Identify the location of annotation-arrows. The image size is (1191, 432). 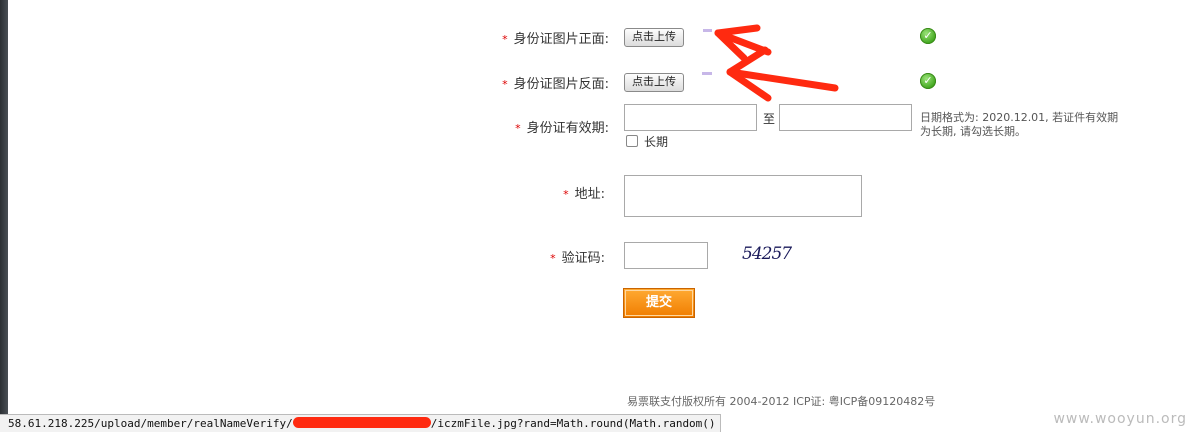
(776, 63).